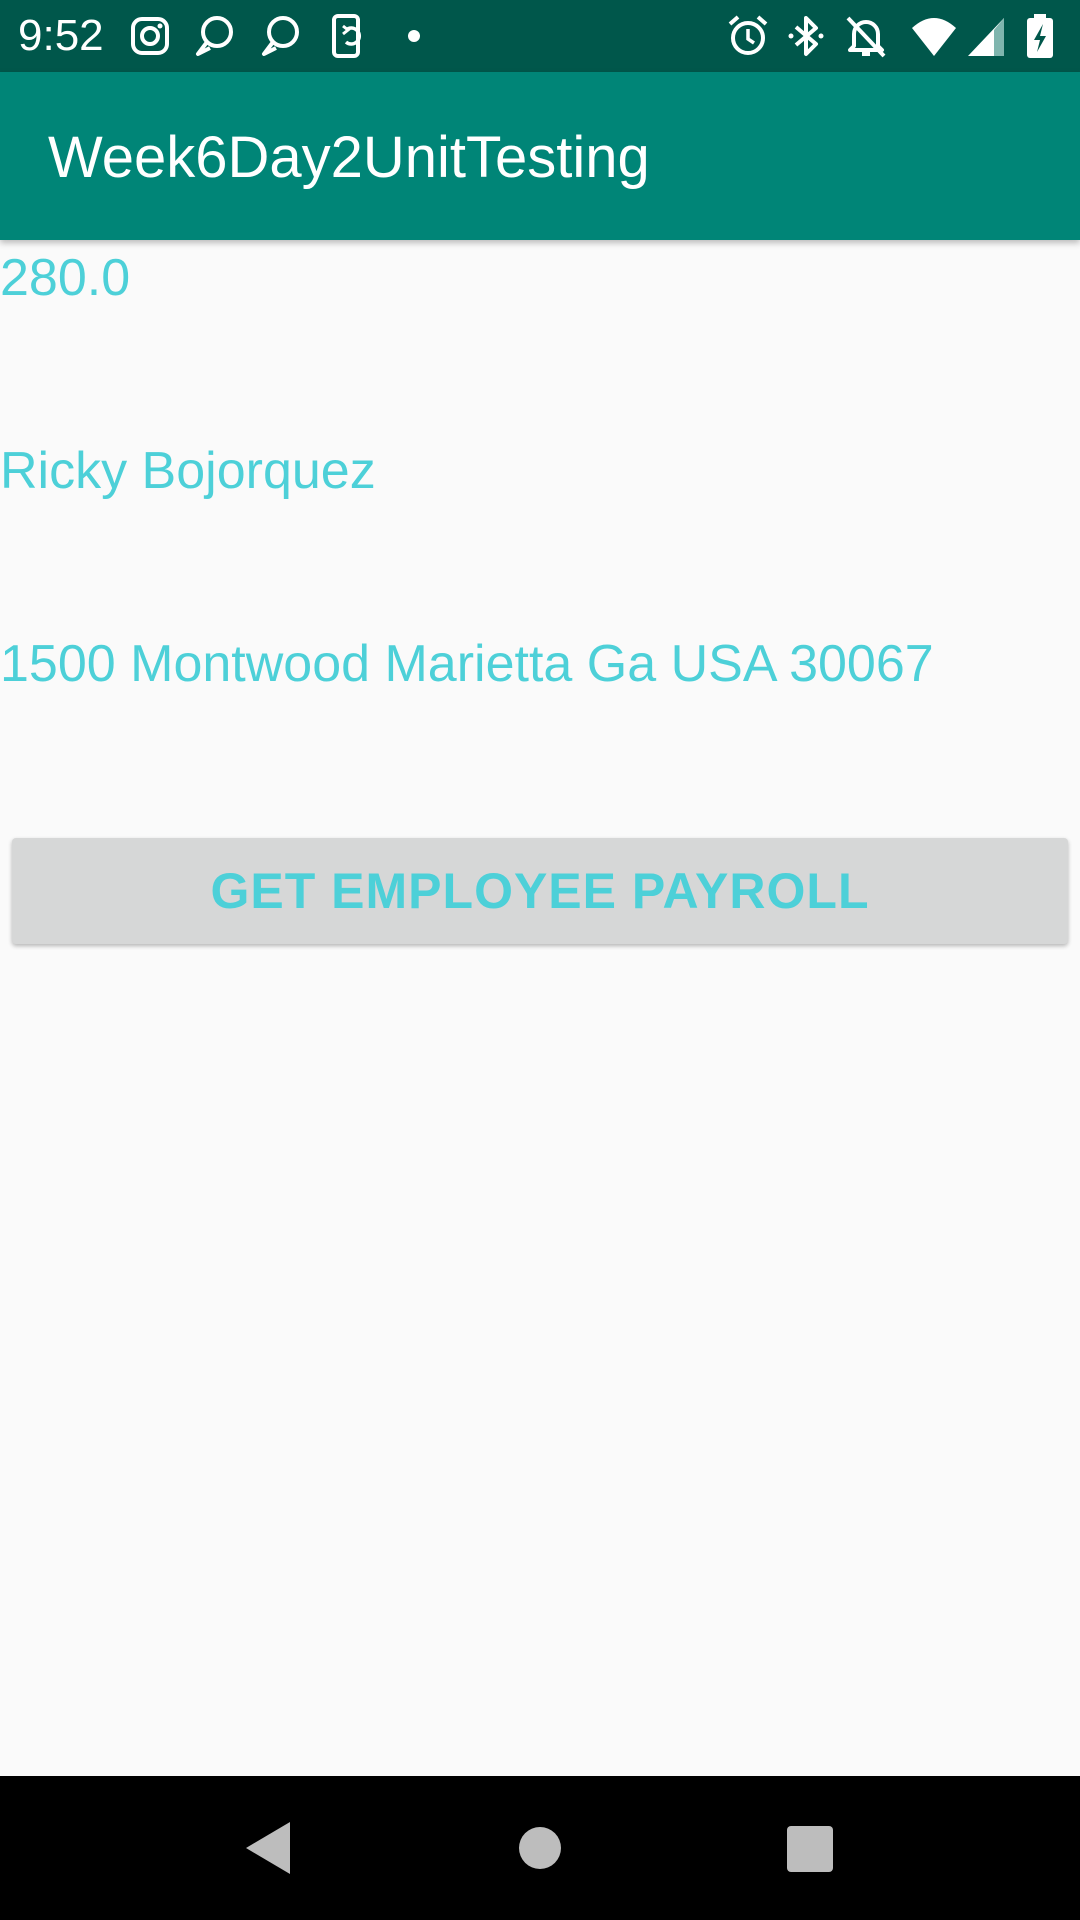  What do you see at coordinates (809, 1848) in the screenshot?
I see `recents-icon` at bounding box center [809, 1848].